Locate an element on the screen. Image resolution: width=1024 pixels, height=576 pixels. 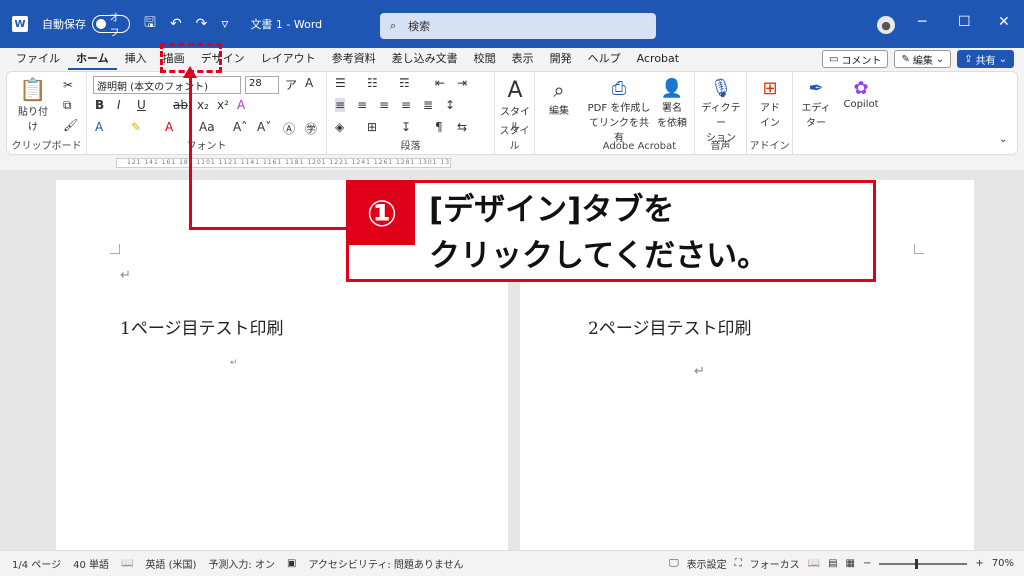
editing-button: ⌕ 編集 is located at coordinates (559, 97).